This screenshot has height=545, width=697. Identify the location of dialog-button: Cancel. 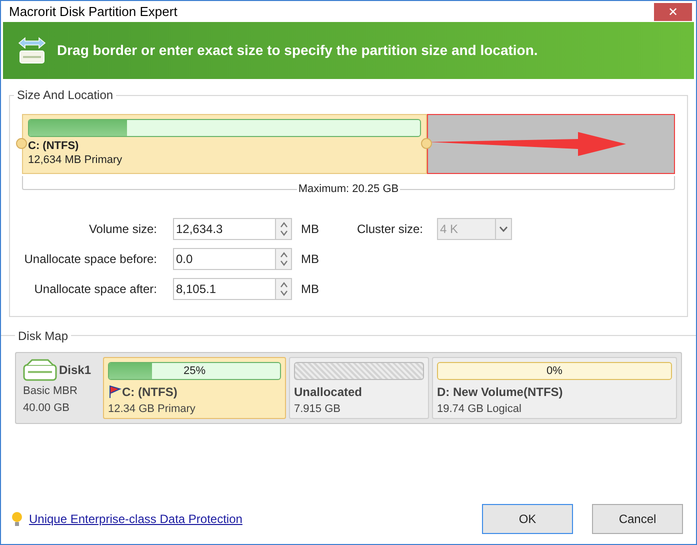
(637, 519).